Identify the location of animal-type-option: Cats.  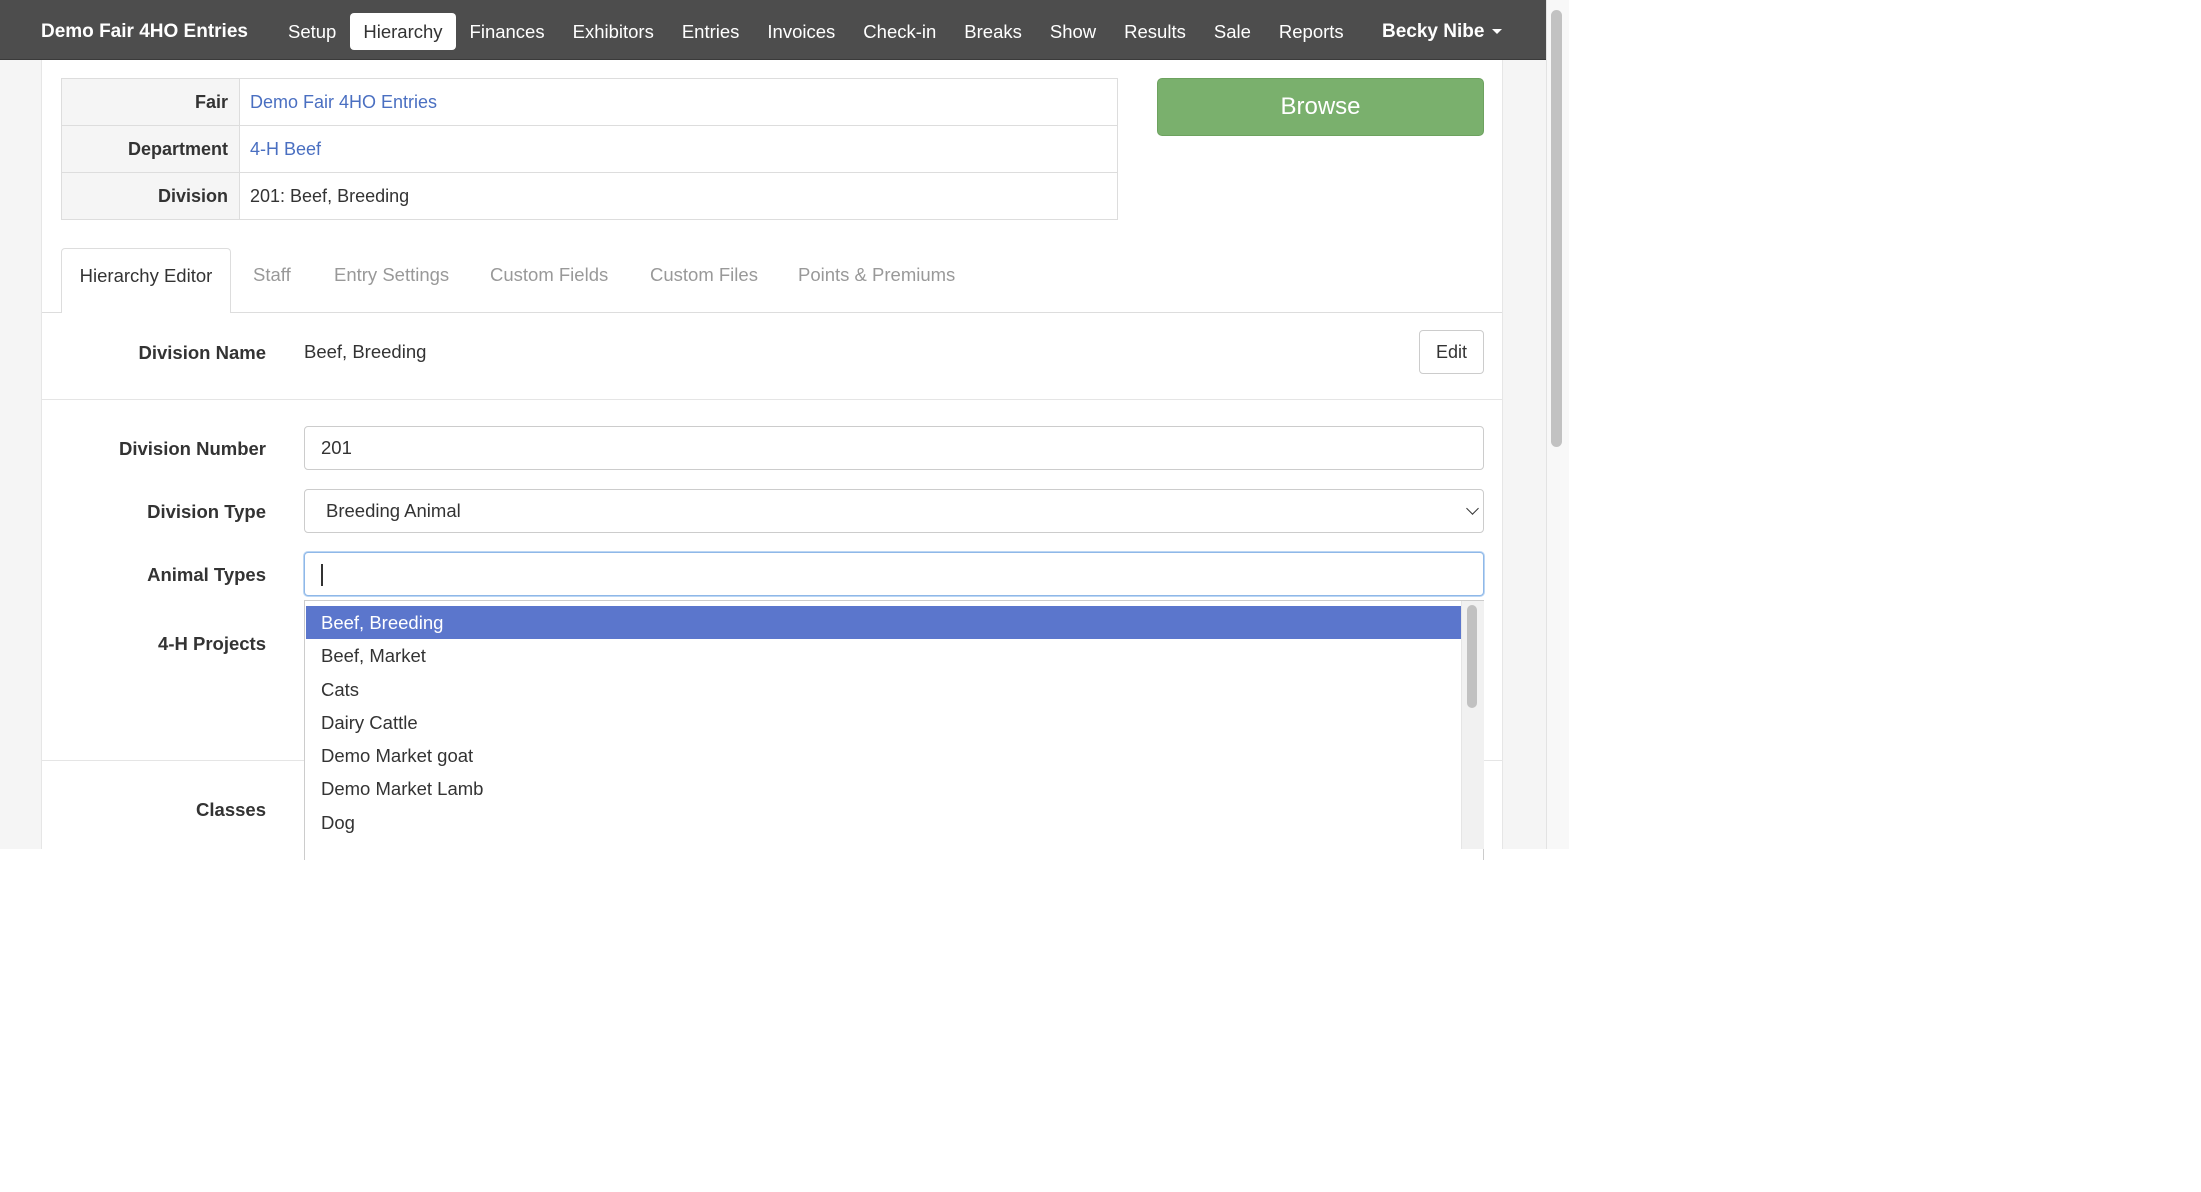
(884, 689).